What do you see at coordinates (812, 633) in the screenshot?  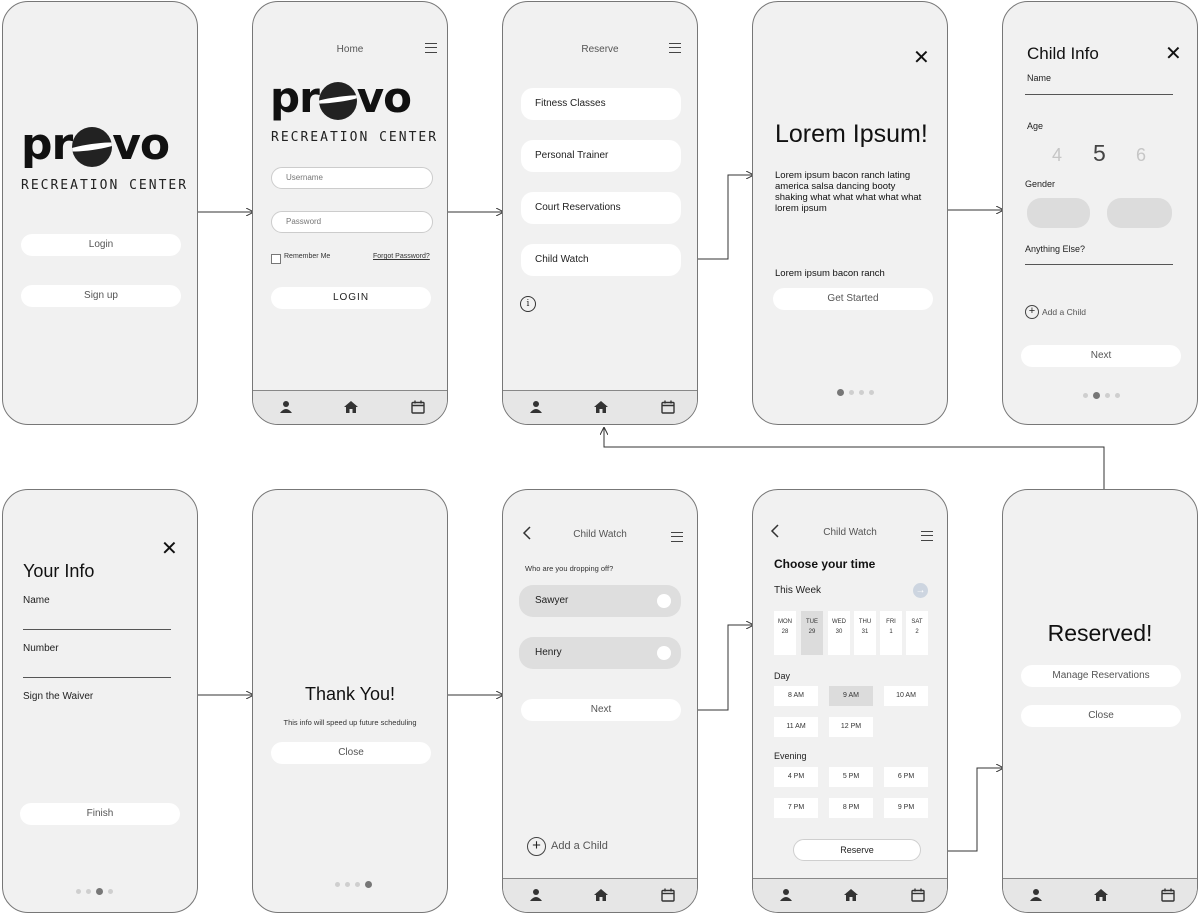 I see `day-tue: TUE 29` at bounding box center [812, 633].